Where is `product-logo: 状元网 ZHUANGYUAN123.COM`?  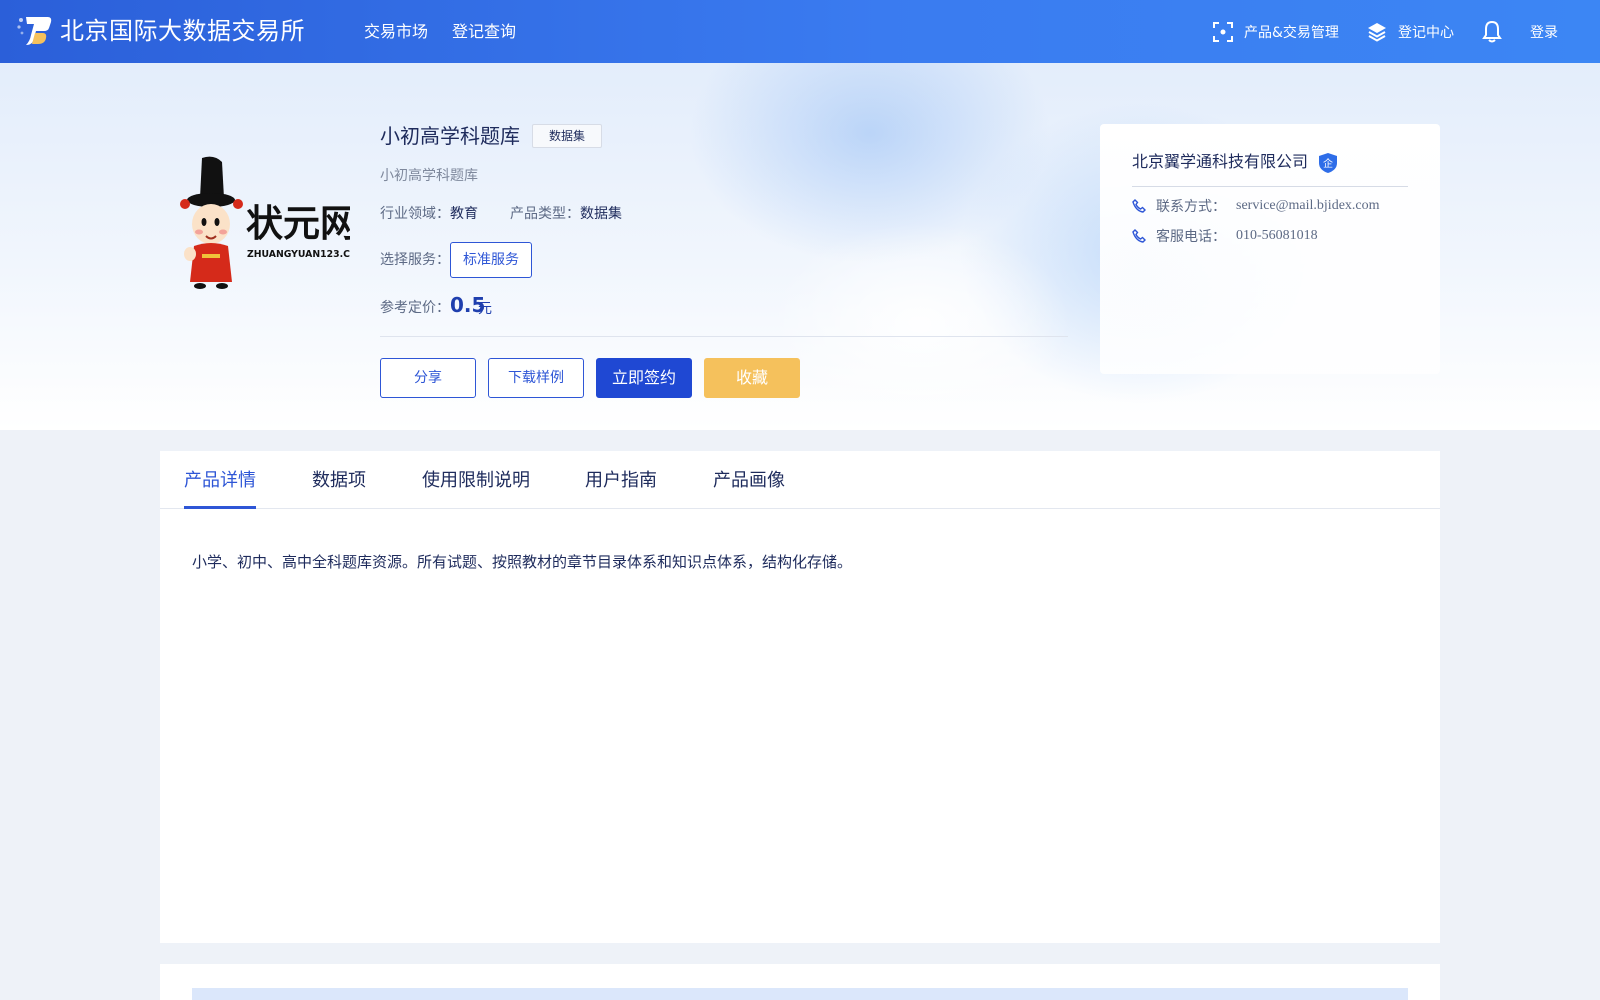 product-logo: 状元网 ZHUANGYUAN123.COM is located at coordinates (273, 223).